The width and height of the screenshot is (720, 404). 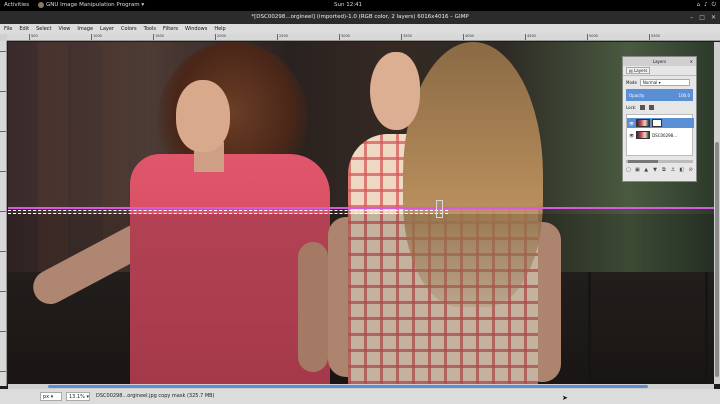 I want to click on opacity-slider: Opacity 100.0, so click(x=659, y=95).